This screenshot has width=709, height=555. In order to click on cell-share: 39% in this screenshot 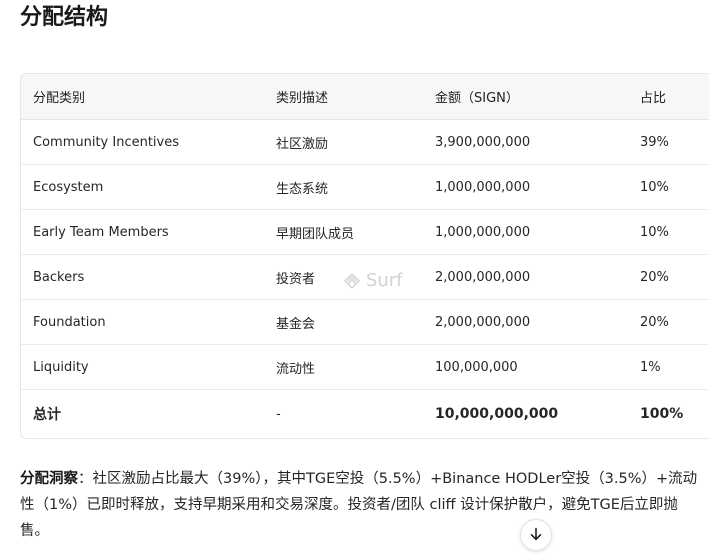, I will do `click(674, 142)`.